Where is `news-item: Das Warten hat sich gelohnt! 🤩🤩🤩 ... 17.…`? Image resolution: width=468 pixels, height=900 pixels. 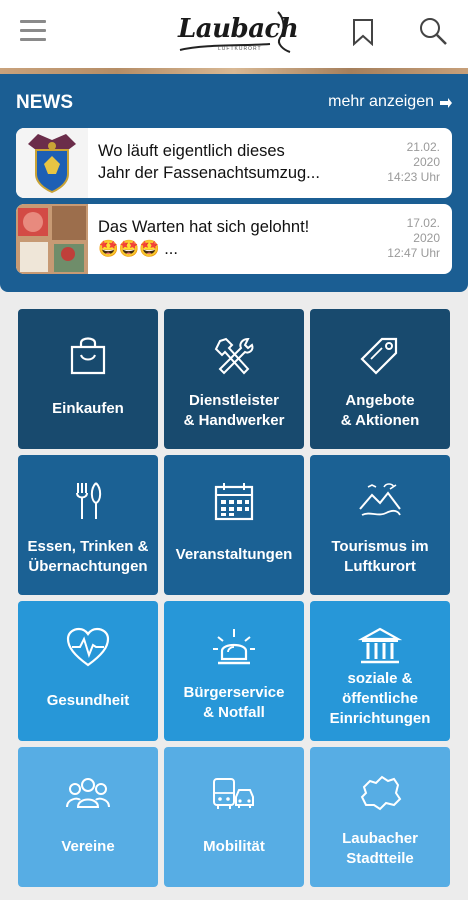 news-item: Das Warten hat sich gelohnt! 🤩🤩🤩 ... 17.… is located at coordinates (234, 239).